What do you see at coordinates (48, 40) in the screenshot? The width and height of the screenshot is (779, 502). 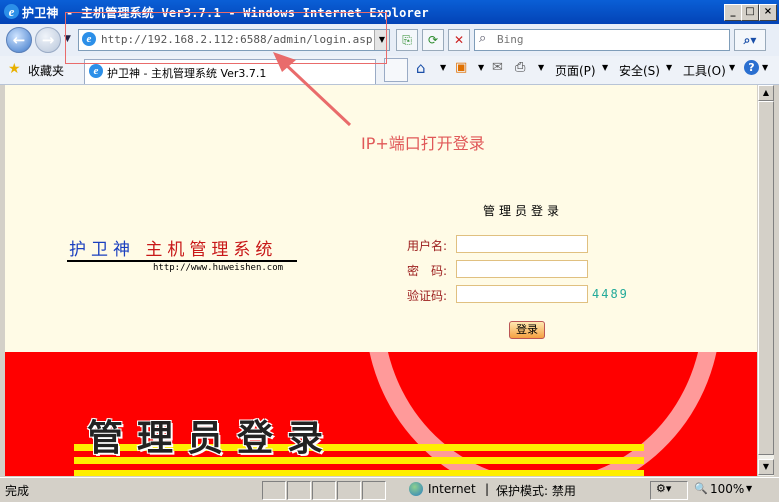 I see `forward-button: →` at bounding box center [48, 40].